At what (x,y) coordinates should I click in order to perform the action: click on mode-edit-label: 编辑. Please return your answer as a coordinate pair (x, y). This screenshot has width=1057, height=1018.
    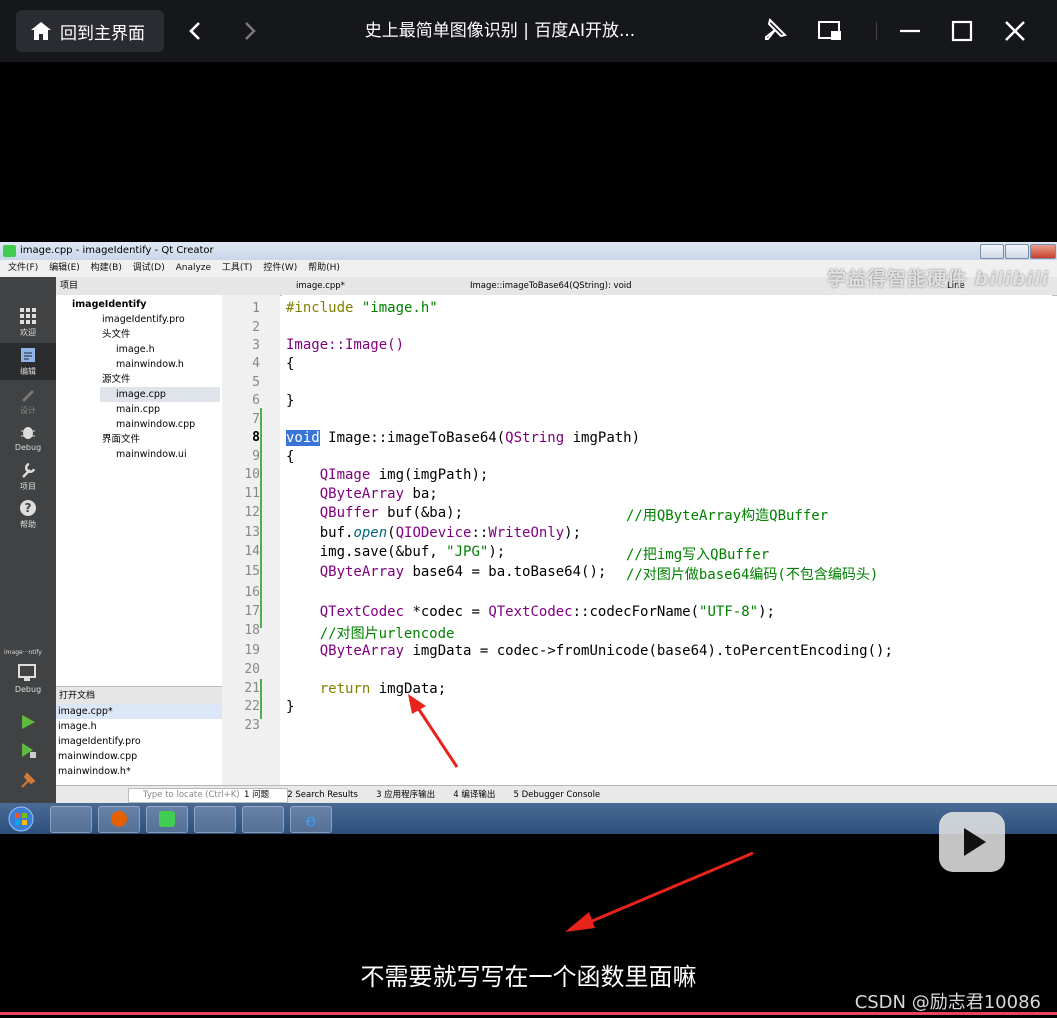
    Looking at the image, I should click on (28, 371).